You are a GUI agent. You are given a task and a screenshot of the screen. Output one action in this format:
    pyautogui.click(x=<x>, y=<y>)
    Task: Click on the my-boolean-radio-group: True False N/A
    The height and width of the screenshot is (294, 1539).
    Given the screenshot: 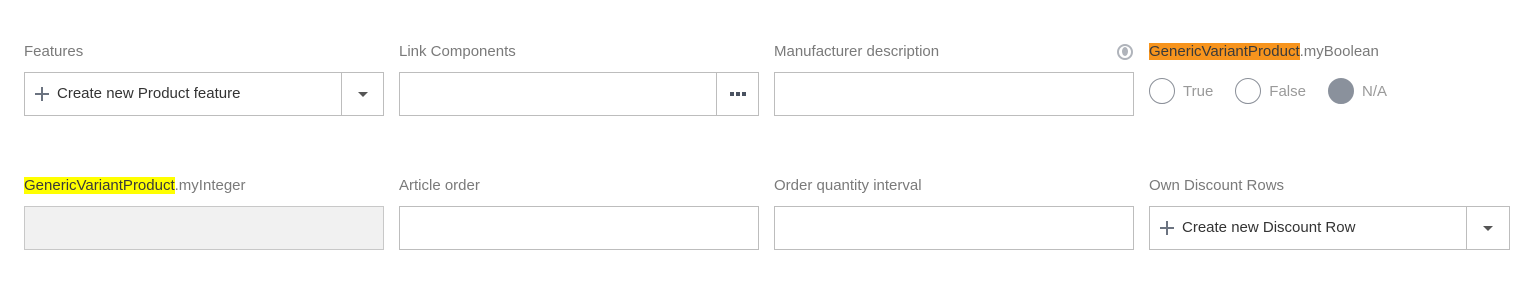 What is the action you would take?
    pyautogui.click(x=1279, y=91)
    